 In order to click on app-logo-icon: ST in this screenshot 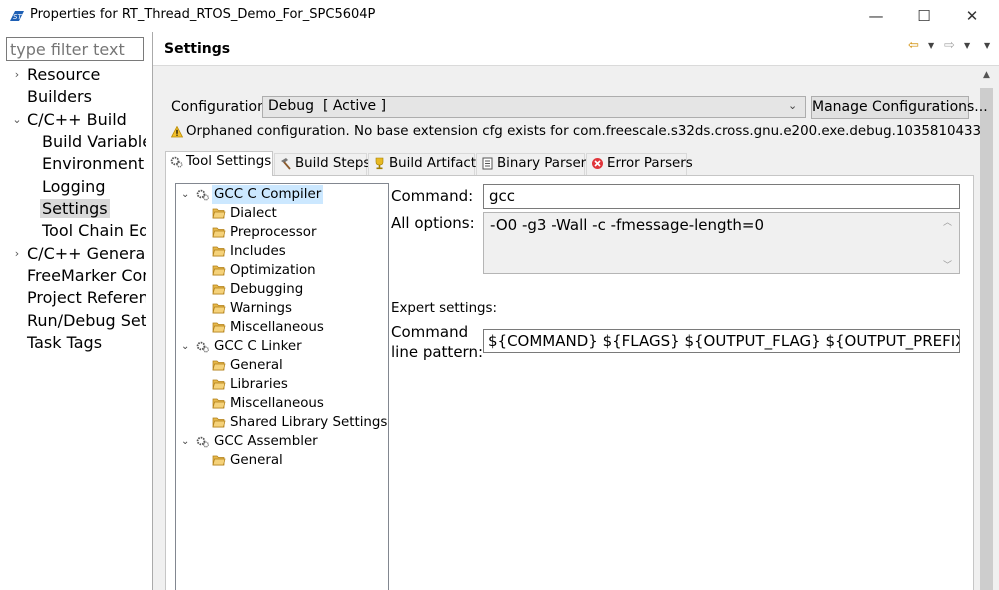, I will do `click(17, 16)`.